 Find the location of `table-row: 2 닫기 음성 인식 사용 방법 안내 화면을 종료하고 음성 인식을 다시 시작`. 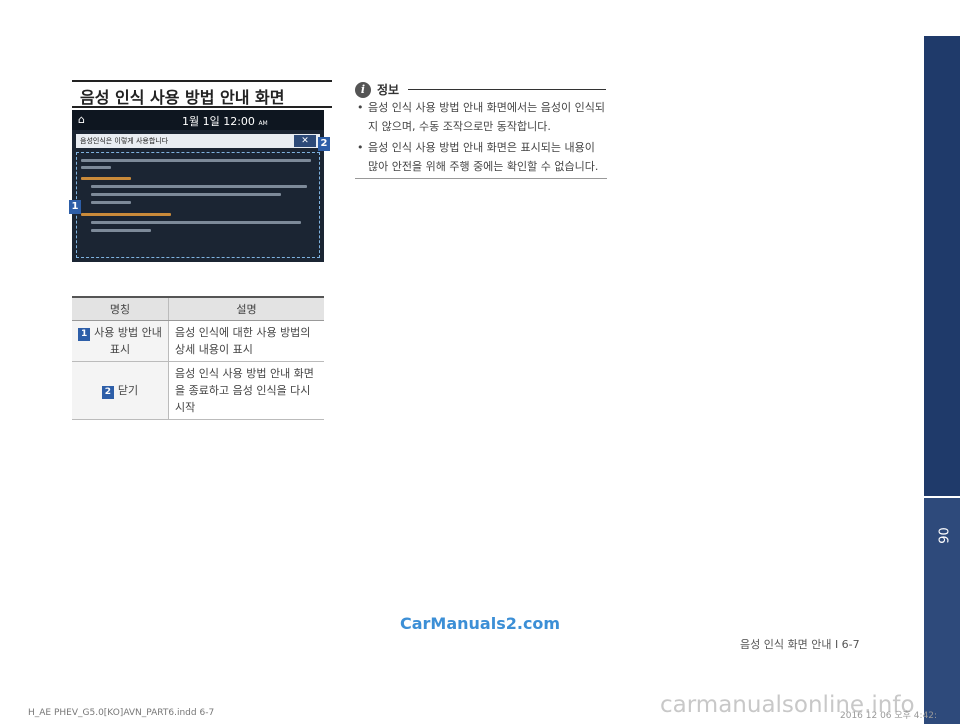

table-row: 2 닫기 음성 인식 사용 방법 안내 화면을 종료하고 음성 인식을 다시 시작 is located at coordinates (198, 390).